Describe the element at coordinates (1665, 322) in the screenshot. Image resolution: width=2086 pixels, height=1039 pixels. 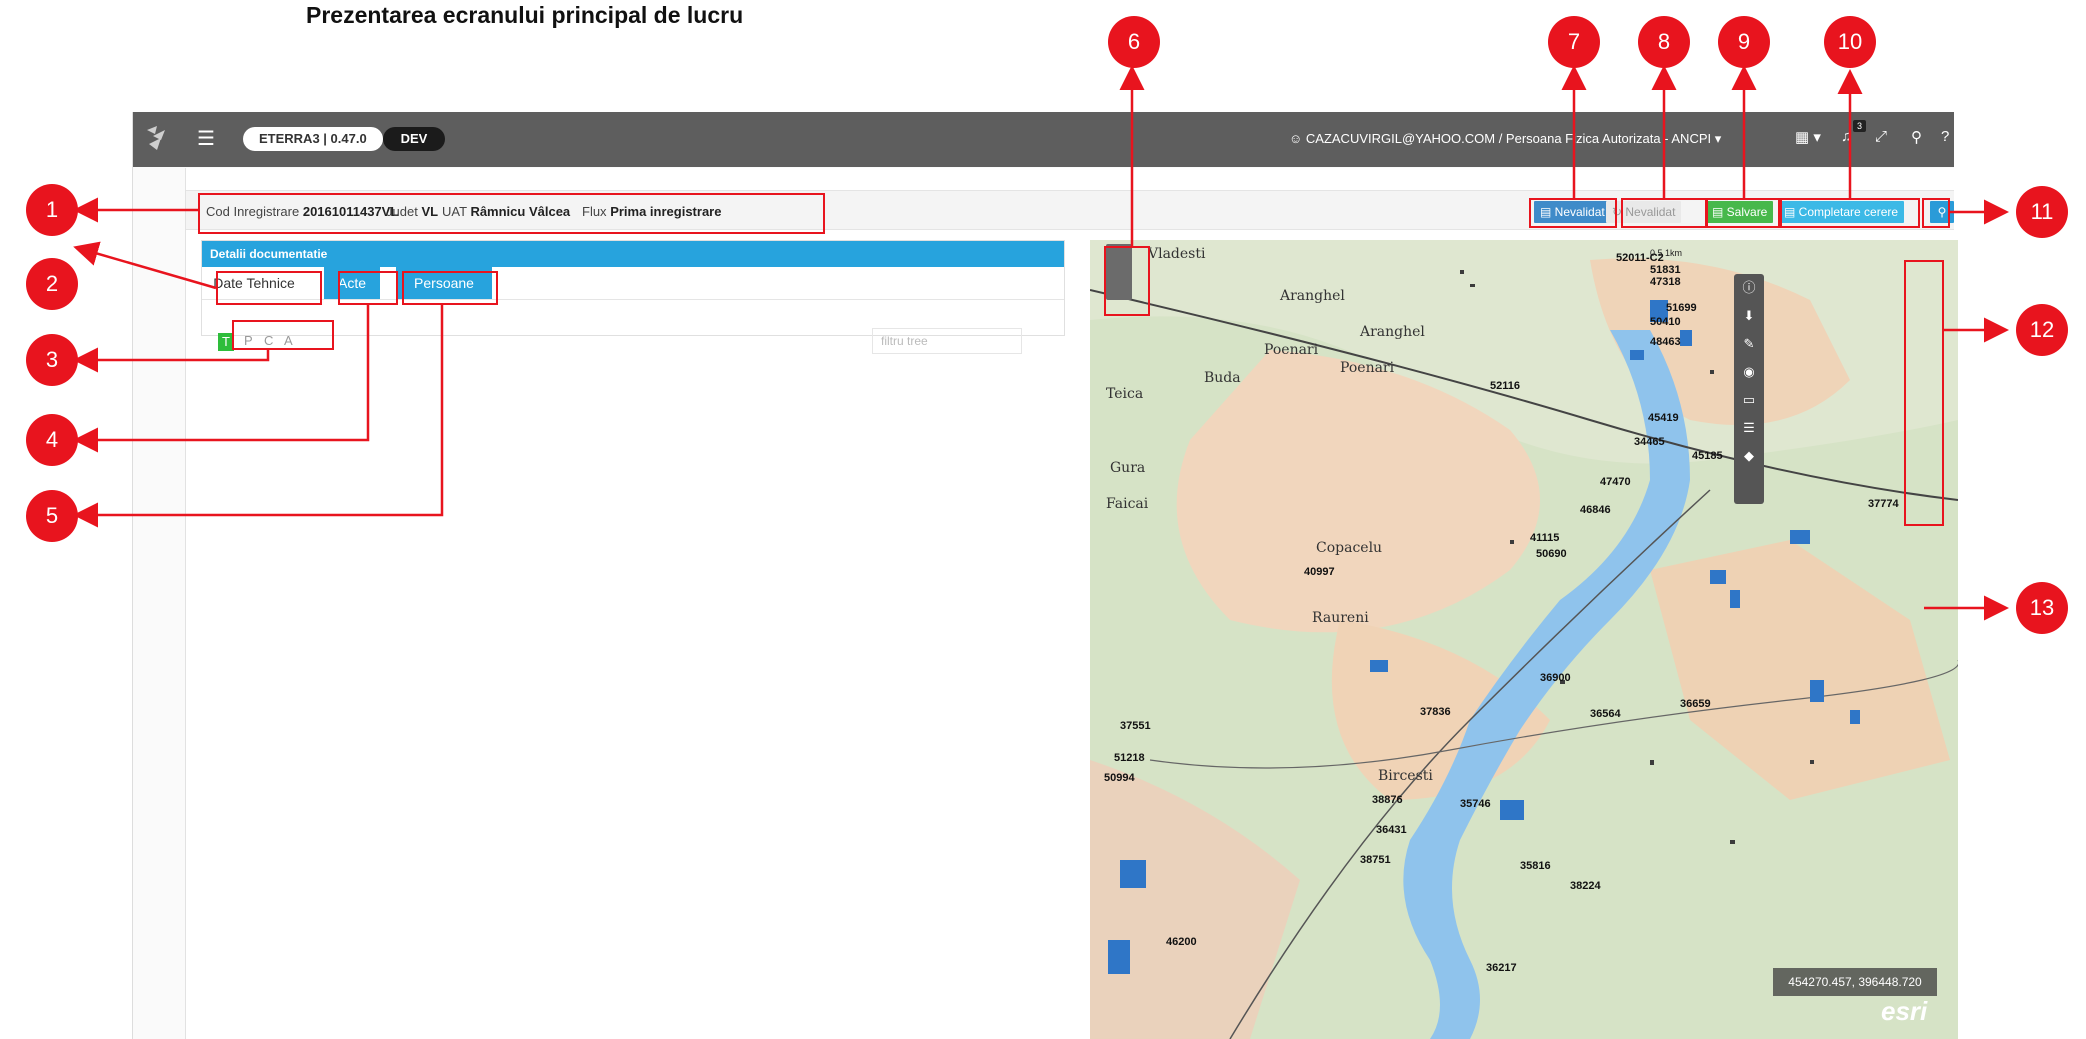
I see `parcel-number: 50410` at that location.